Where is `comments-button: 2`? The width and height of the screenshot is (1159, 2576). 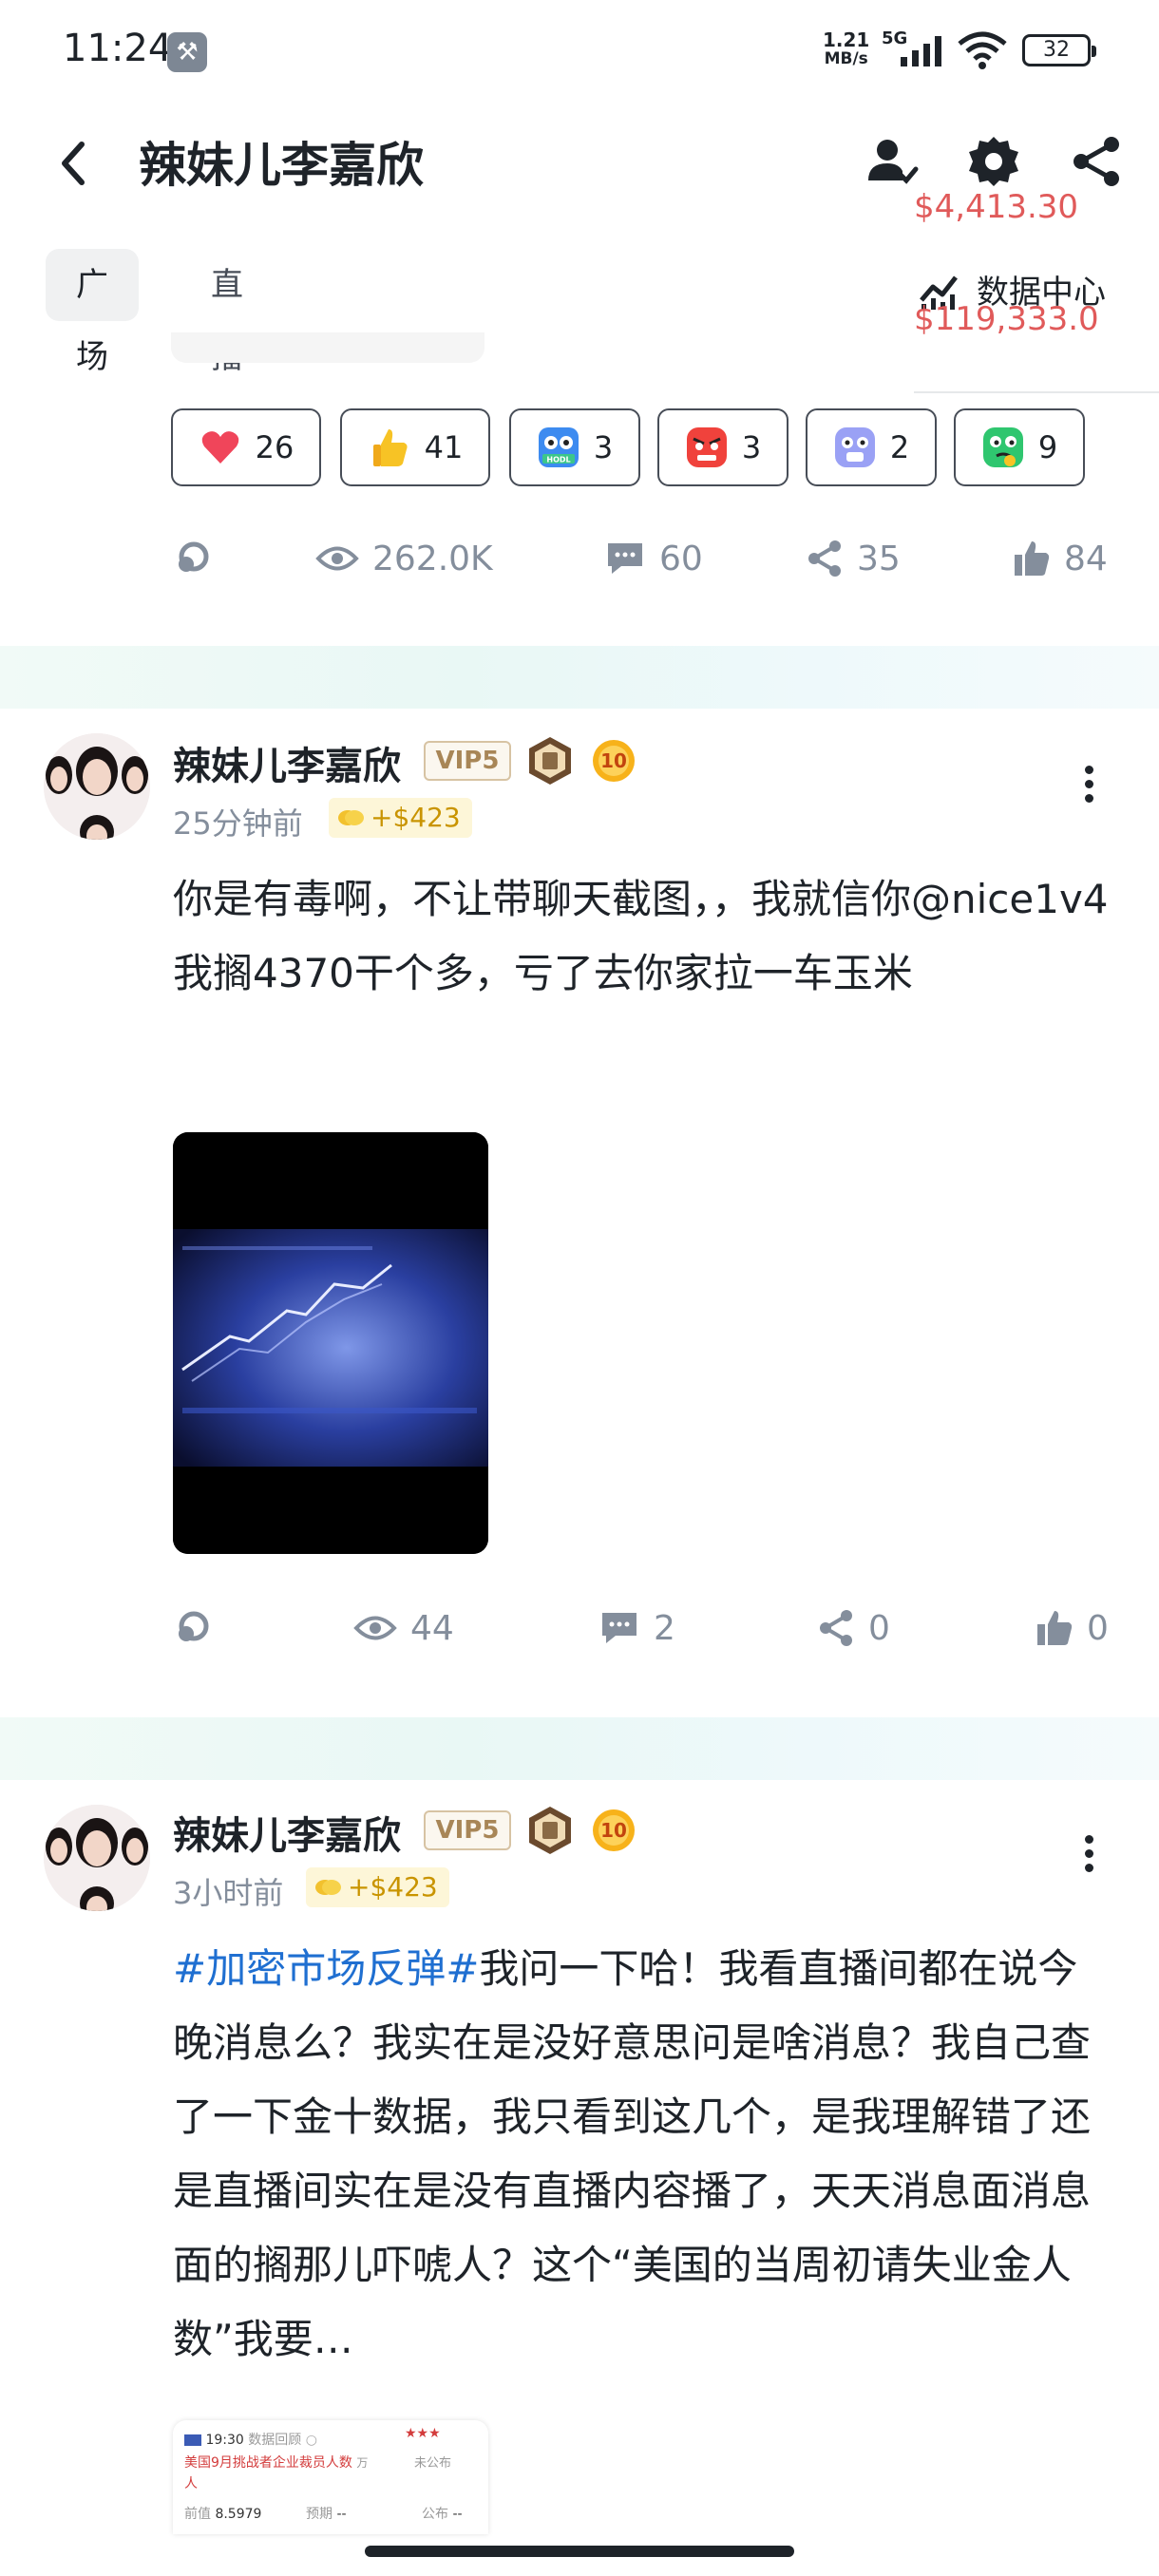
comments-button: 2 is located at coordinates (636, 1628).